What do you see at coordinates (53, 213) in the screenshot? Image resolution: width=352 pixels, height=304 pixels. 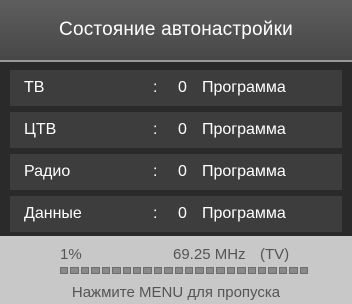 I see `row-label: Данные` at bounding box center [53, 213].